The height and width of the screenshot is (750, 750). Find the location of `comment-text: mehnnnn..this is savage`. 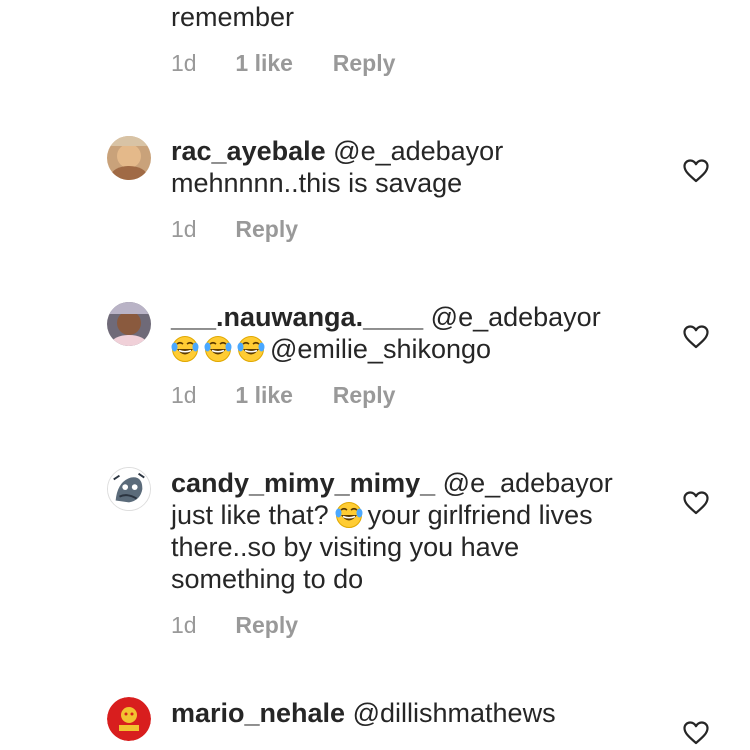

comment-text: mehnnnn..this is savage is located at coordinates (317, 183).